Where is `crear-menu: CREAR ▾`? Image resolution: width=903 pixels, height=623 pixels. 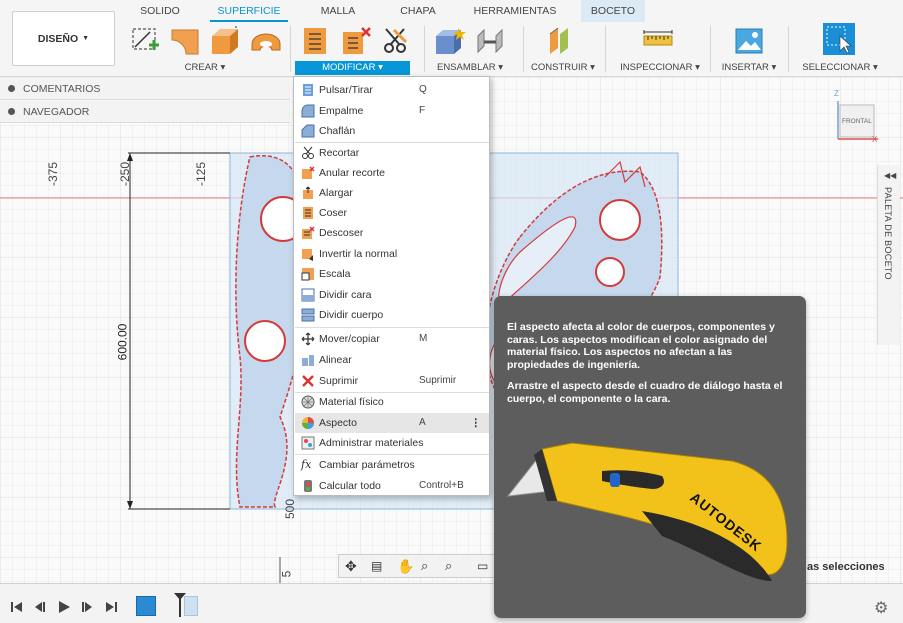
crear-menu: CREAR ▾ is located at coordinates (205, 68).